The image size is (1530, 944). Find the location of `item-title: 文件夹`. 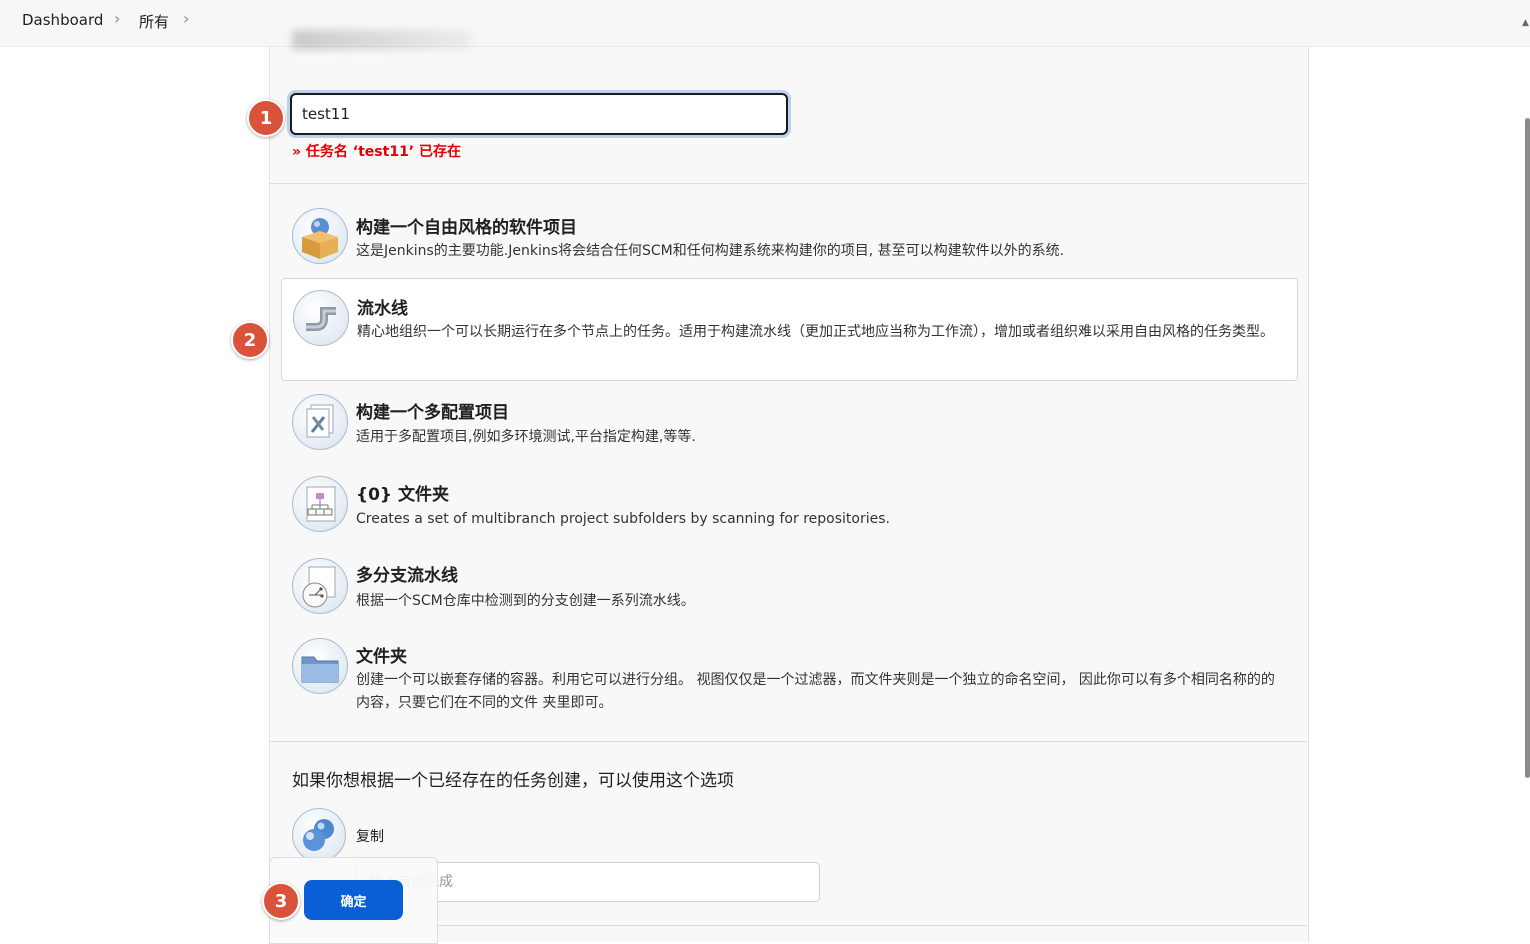

item-title: 文件夹 is located at coordinates (381, 657).